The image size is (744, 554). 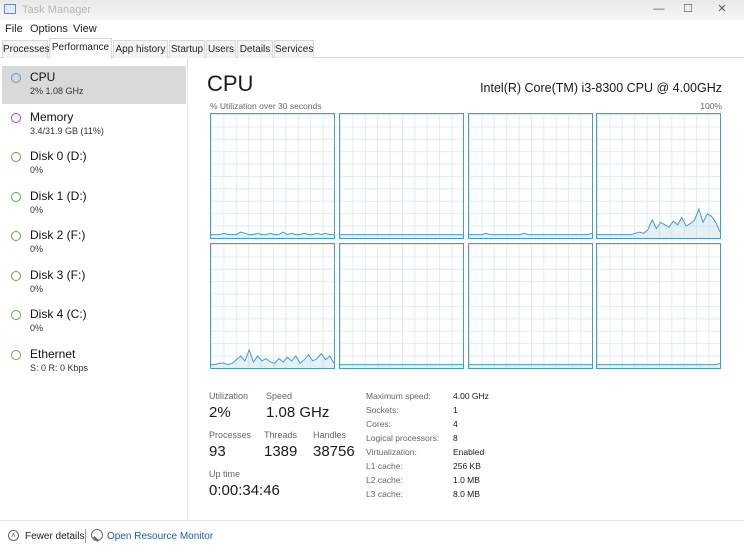 I want to click on resource-monitor-icon, so click(x=97, y=535).